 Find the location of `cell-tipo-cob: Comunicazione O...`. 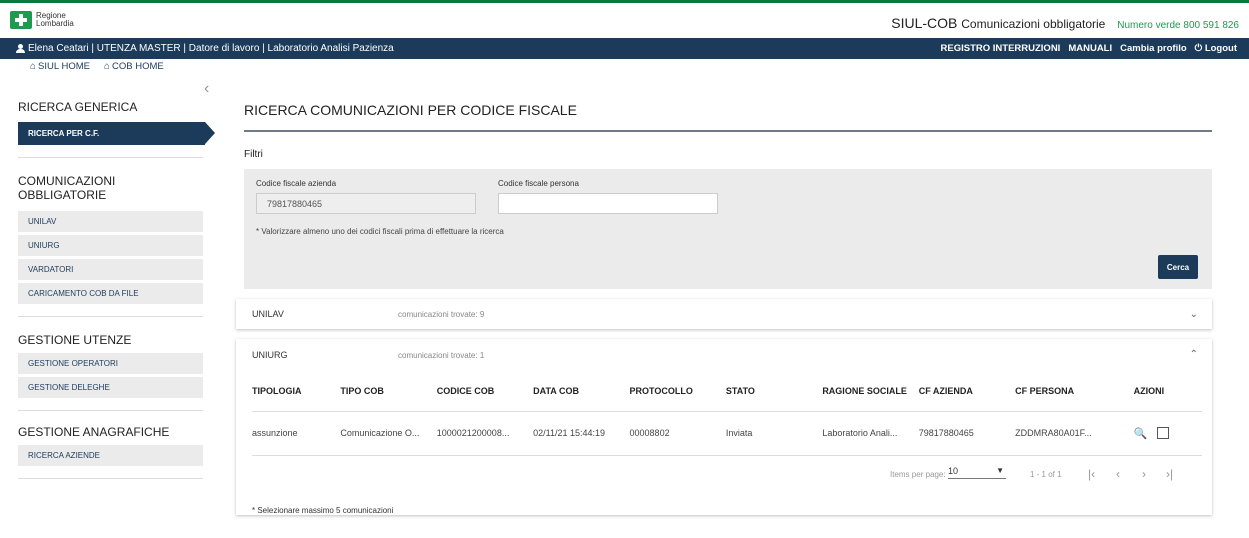

cell-tipo-cob: Comunicazione O... is located at coordinates (388, 433).